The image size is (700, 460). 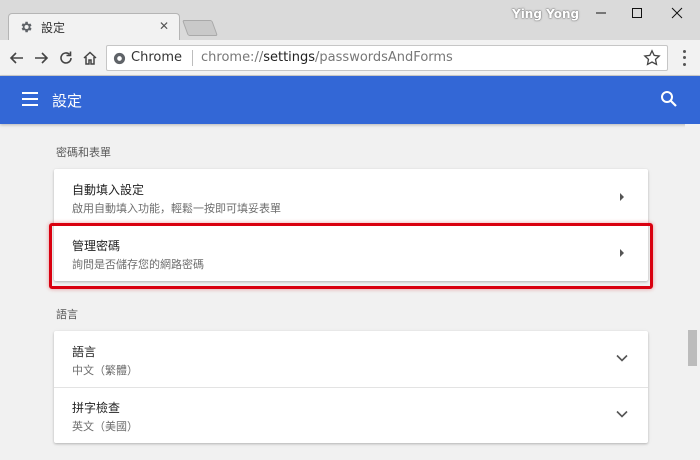 I want to click on more-vert-icon, so click(x=684, y=58).